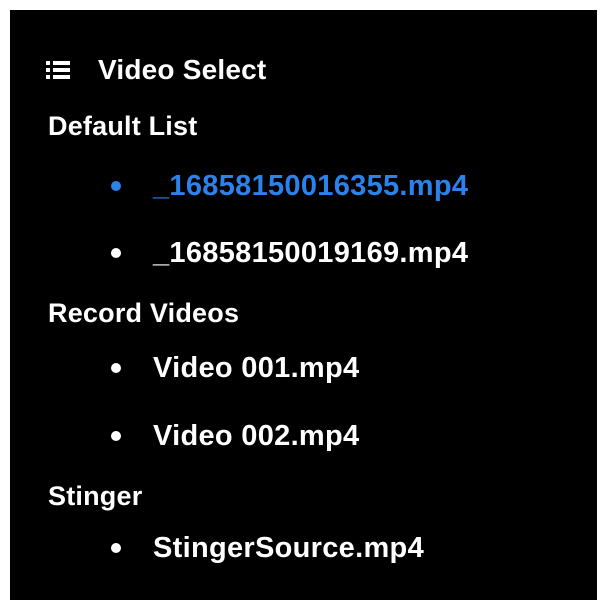 This screenshot has width=603, height=609. What do you see at coordinates (288, 547) in the screenshot?
I see `video-item-label: StingerSource.mp4` at bounding box center [288, 547].